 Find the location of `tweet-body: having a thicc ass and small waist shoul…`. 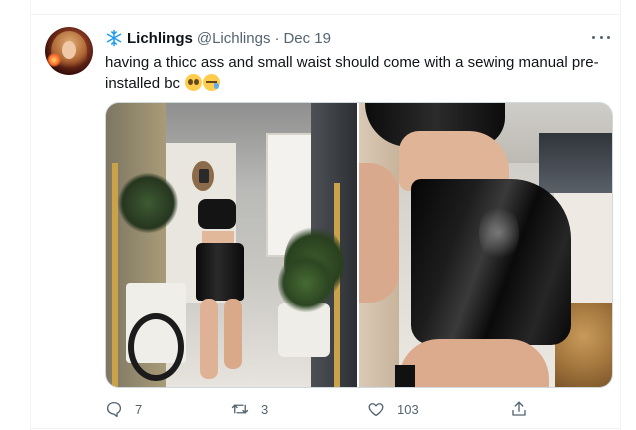

tweet-body: having a thicc ass and small waist shoul… is located at coordinates (352, 73).